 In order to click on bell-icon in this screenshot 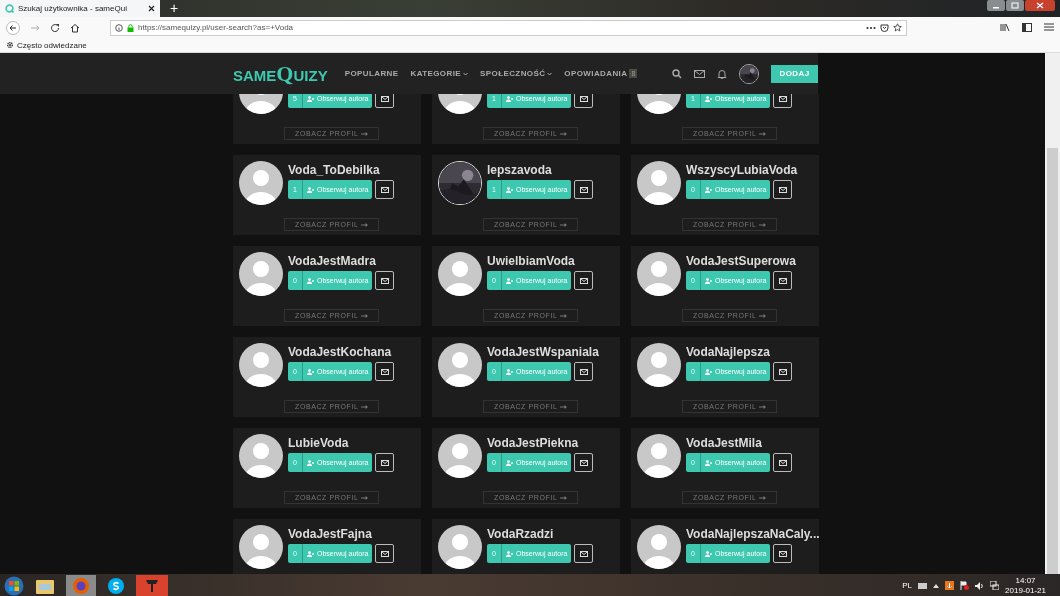, I will do `click(722, 73)`.